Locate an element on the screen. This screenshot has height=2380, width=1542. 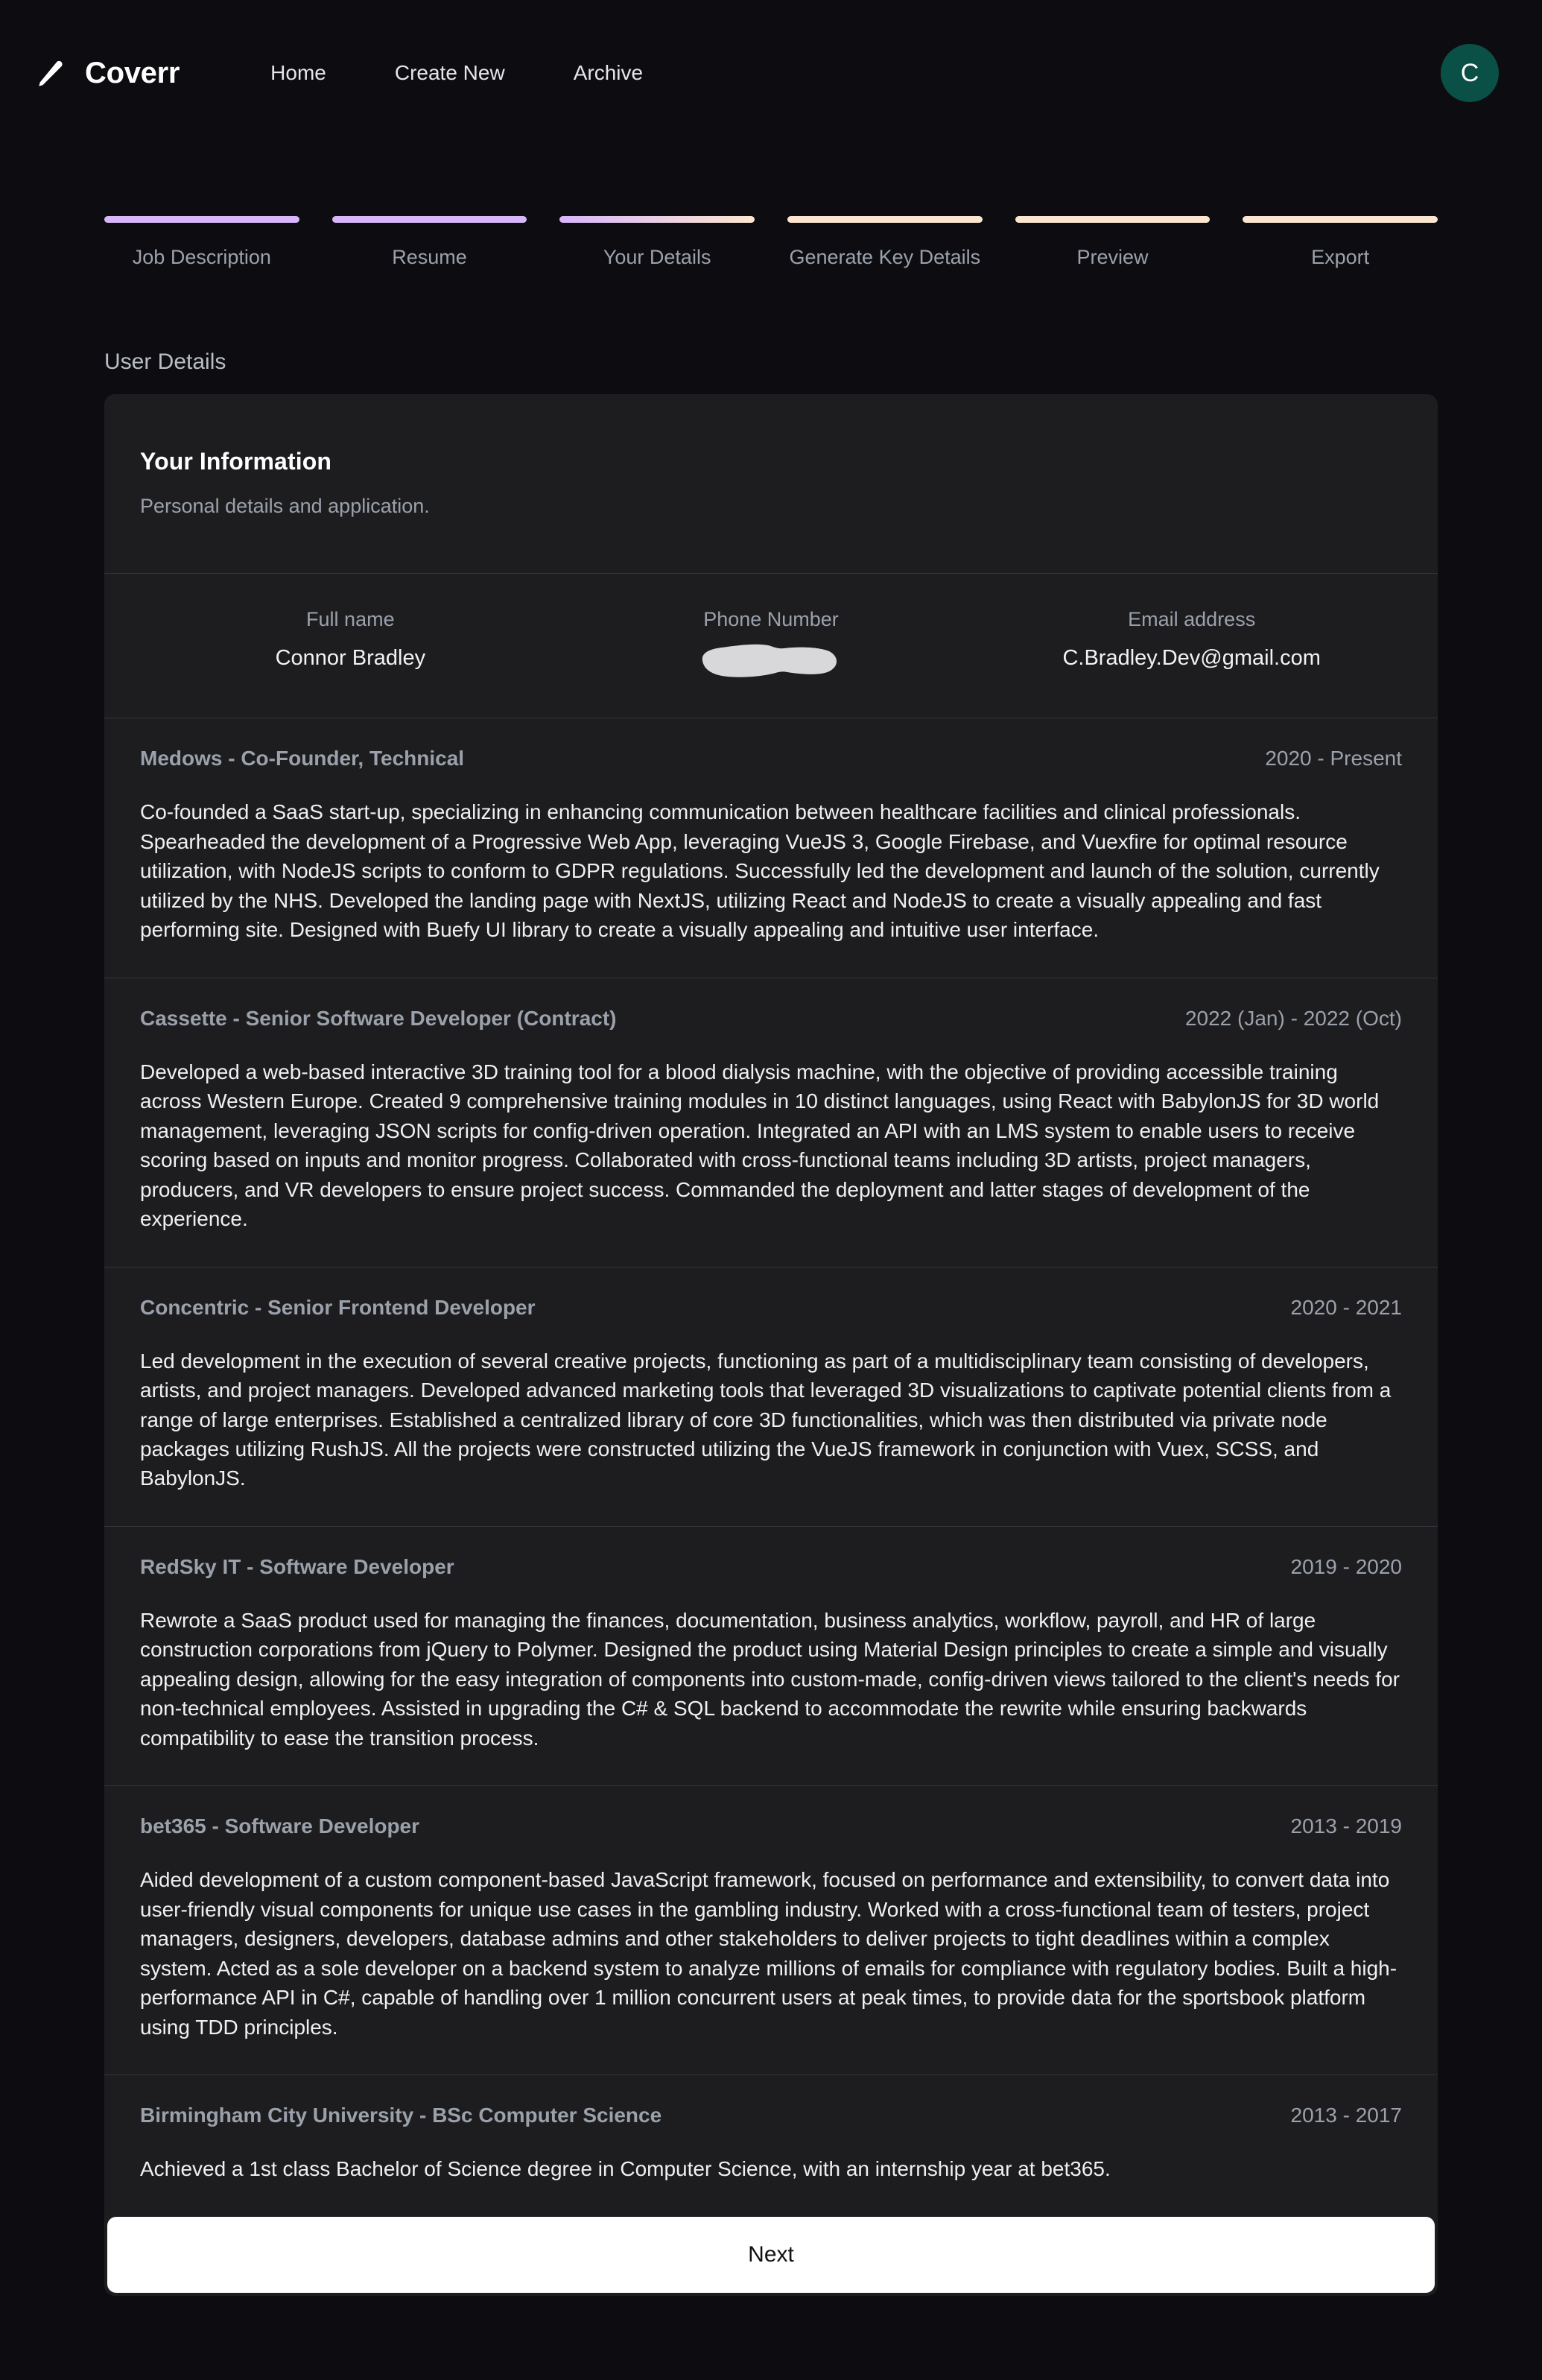
experience-title: RedSky IT - Software Developer is located at coordinates (297, 1566).